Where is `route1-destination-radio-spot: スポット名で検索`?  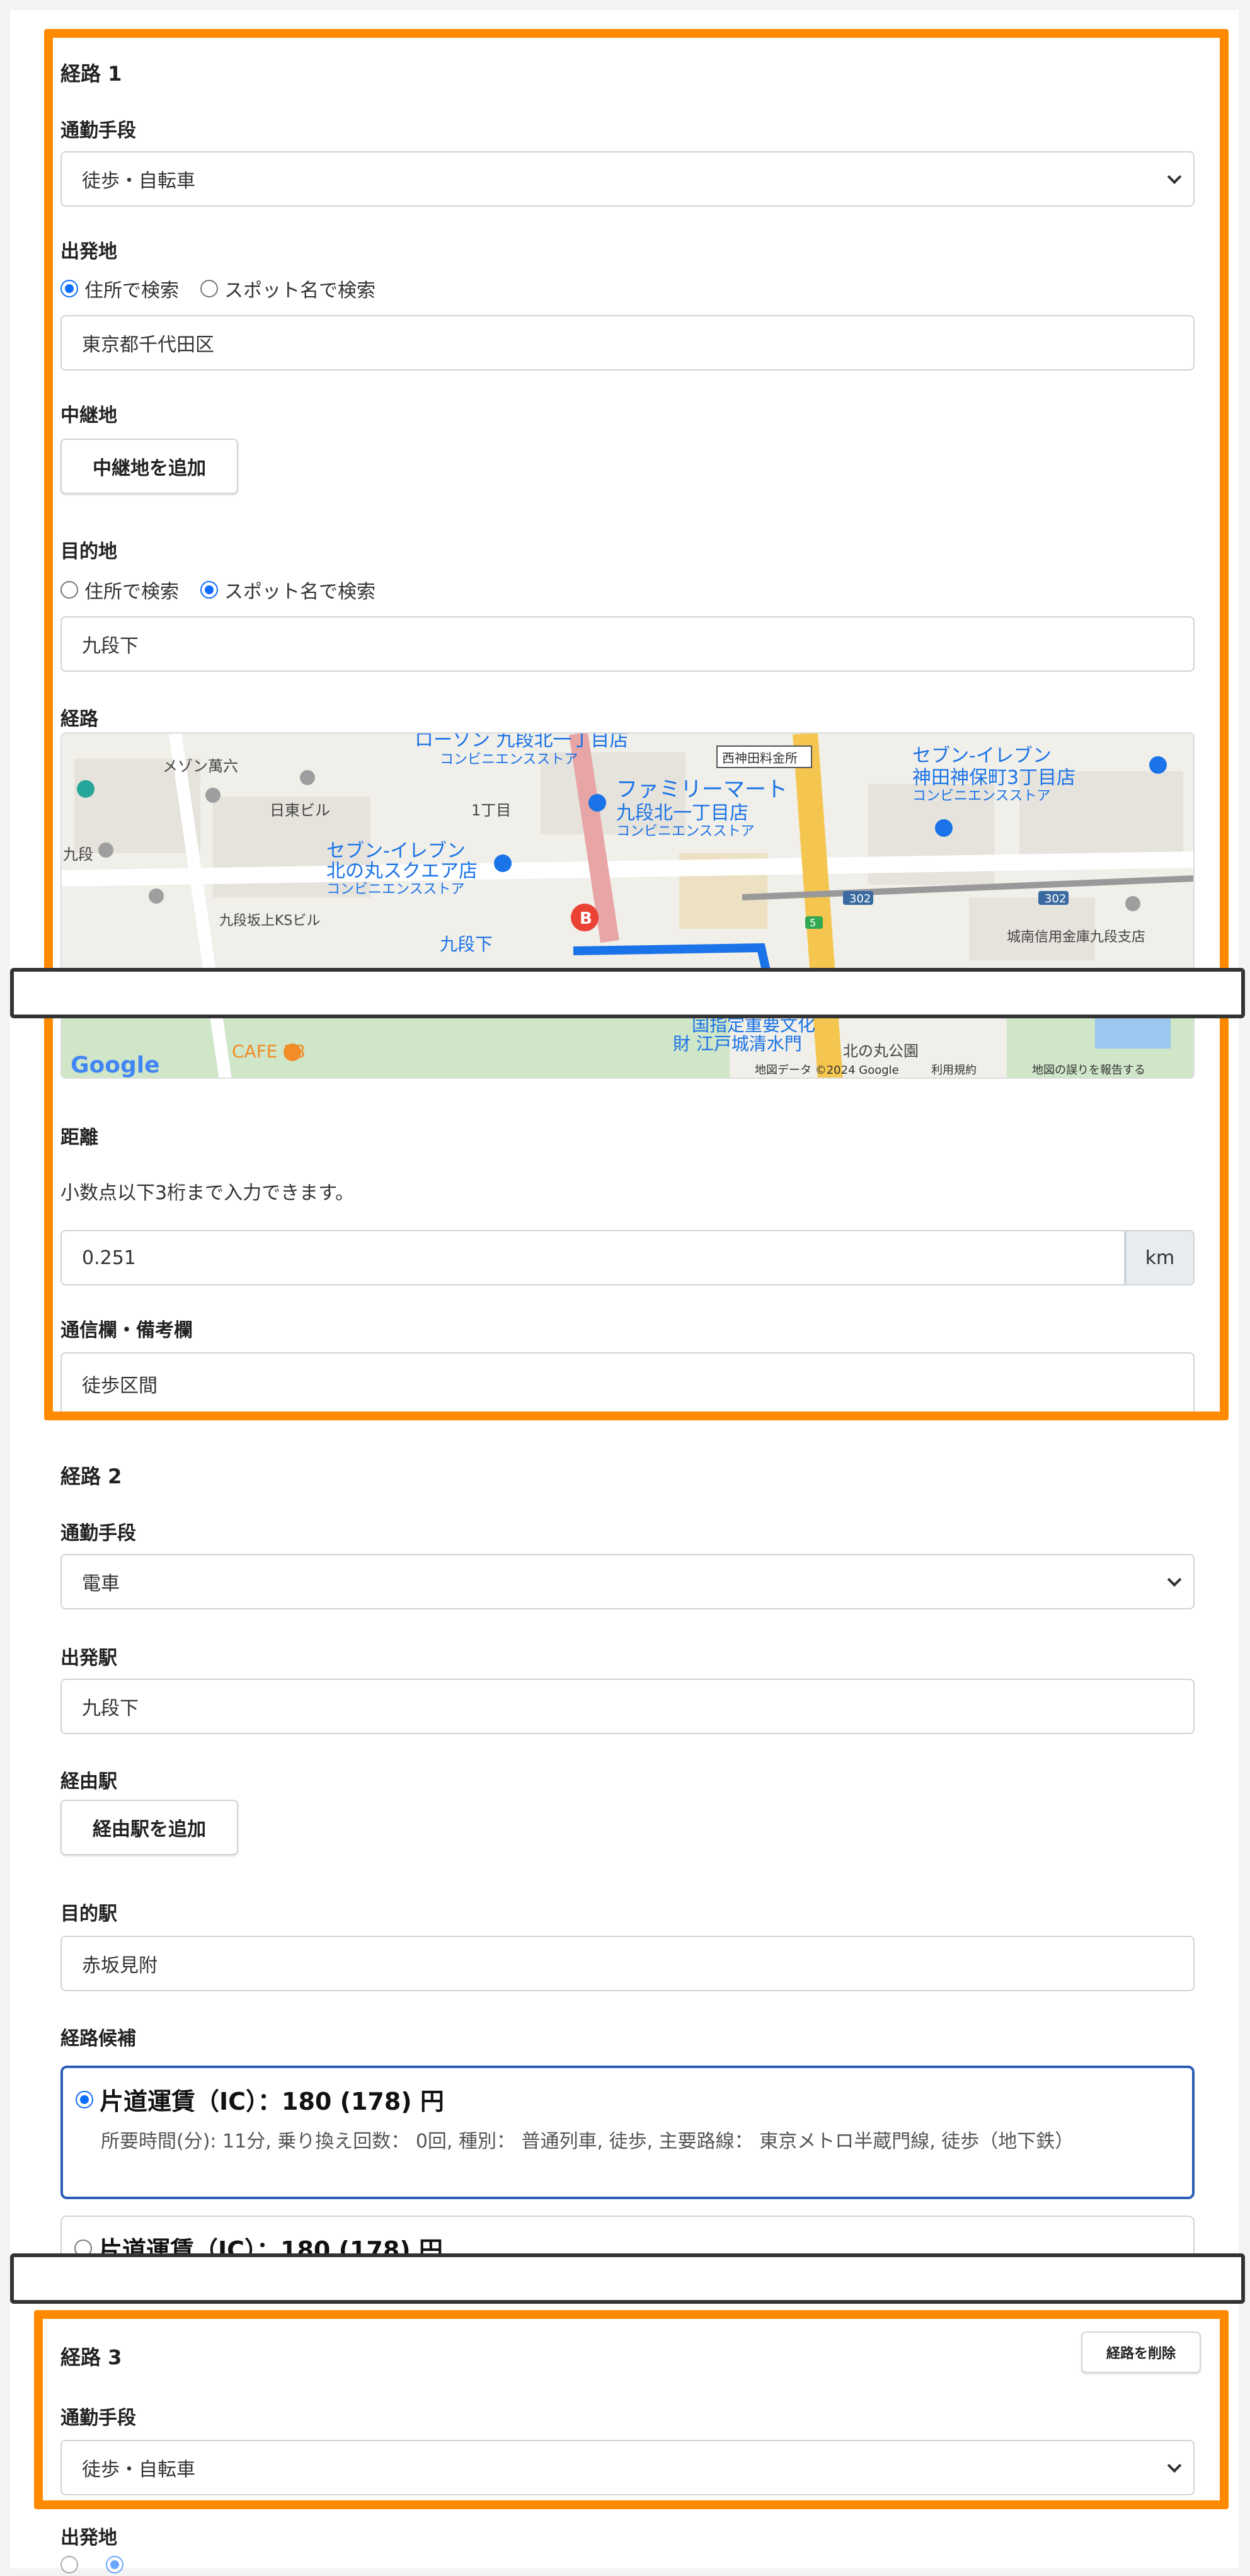 route1-destination-radio-spot: スポット名で検索 is located at coordinates (288, 590).